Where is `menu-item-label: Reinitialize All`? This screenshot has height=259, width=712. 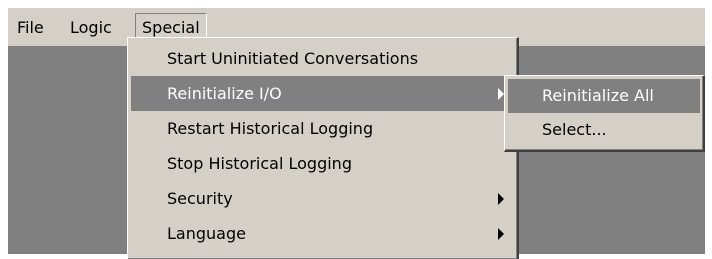 menu-item-label: Reinitialize All is located at coordinates (598, 95).